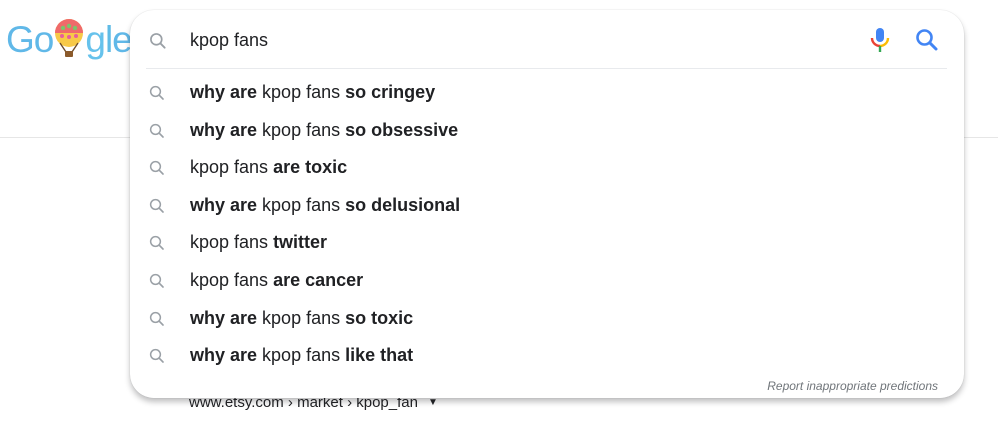  I want to click on mic-icon, so click(880, 40).